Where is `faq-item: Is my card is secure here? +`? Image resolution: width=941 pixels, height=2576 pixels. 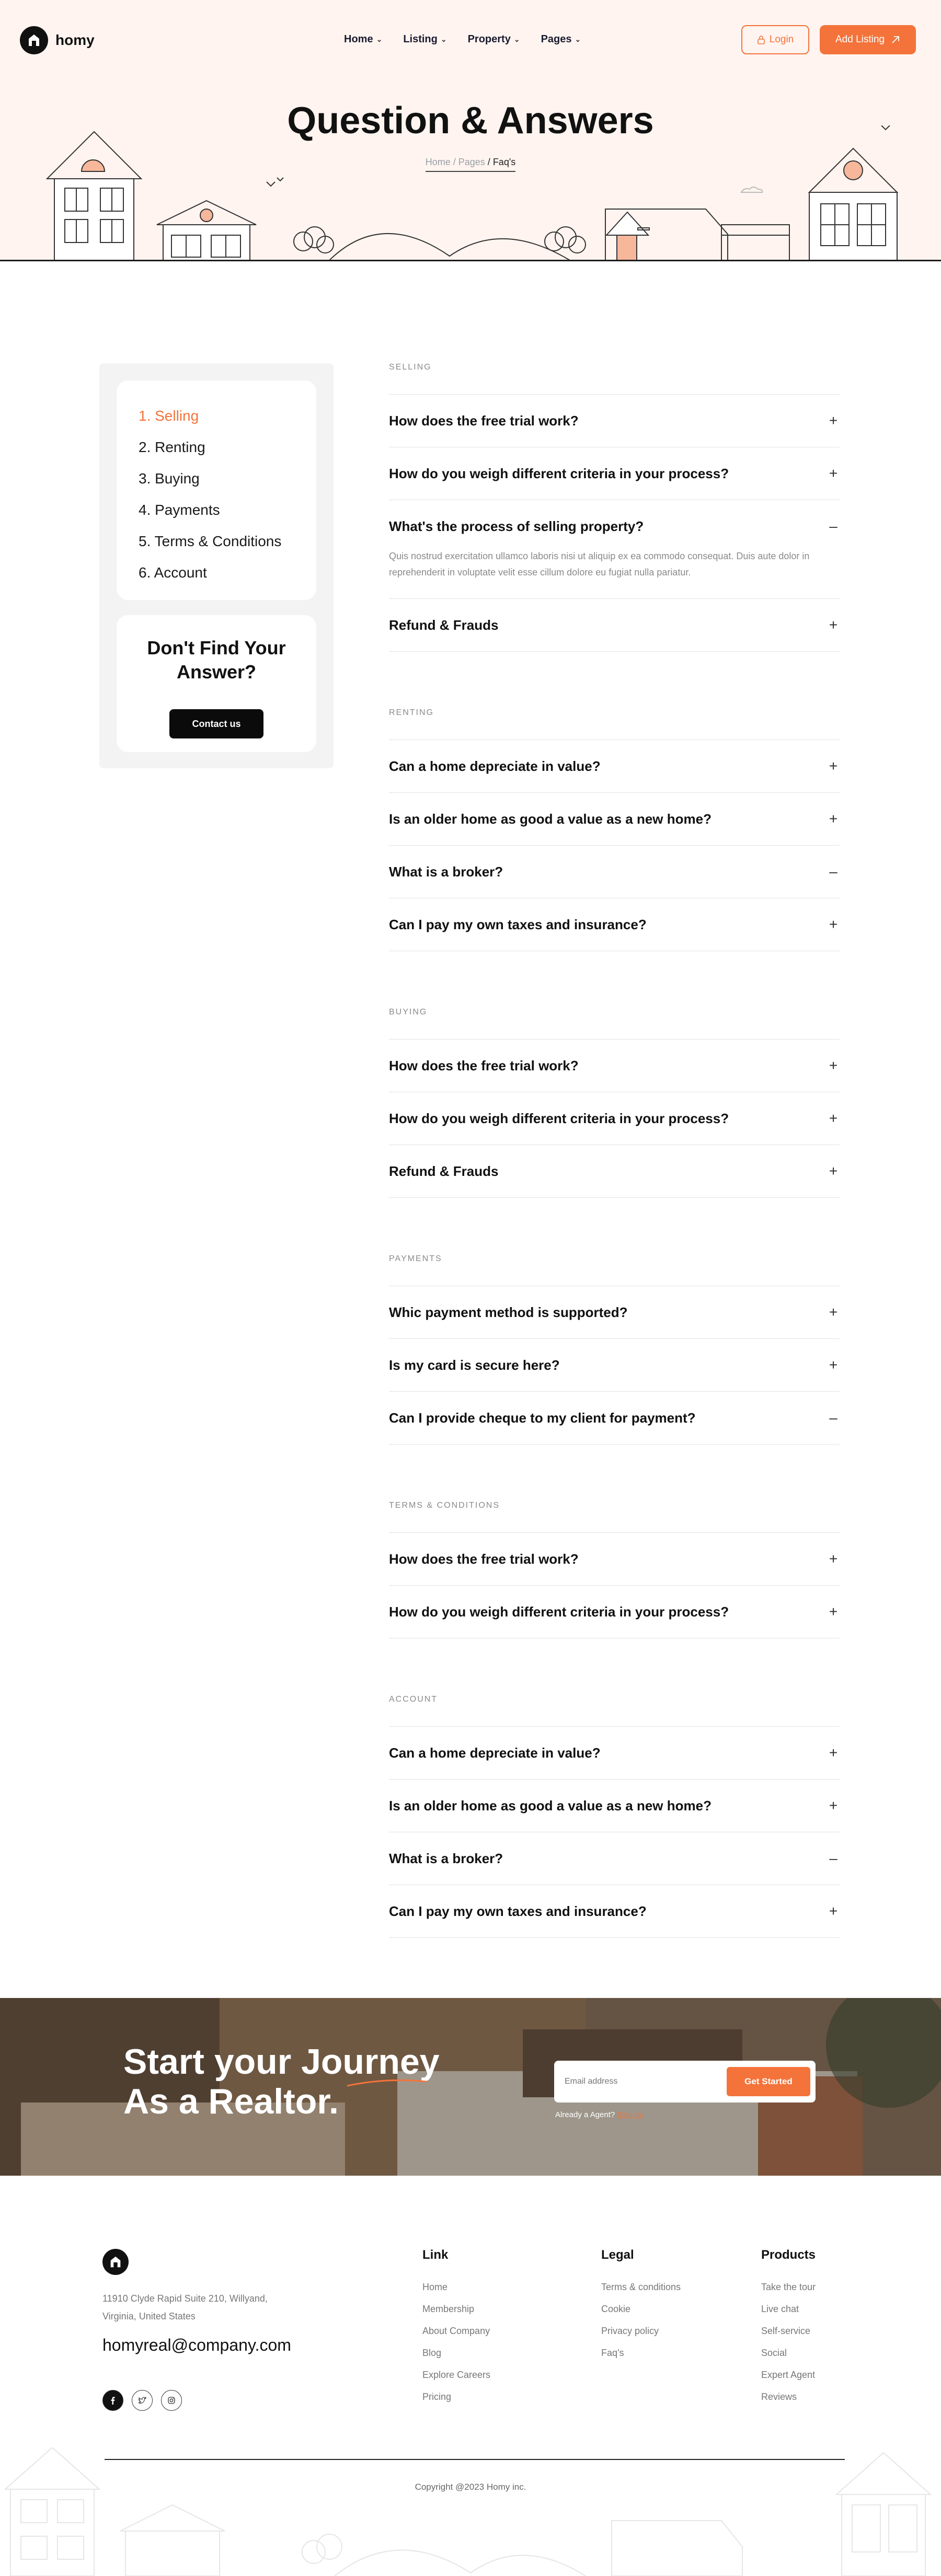 faq-item: Is my card is secure here? + is located at coordinates (614, 1364).